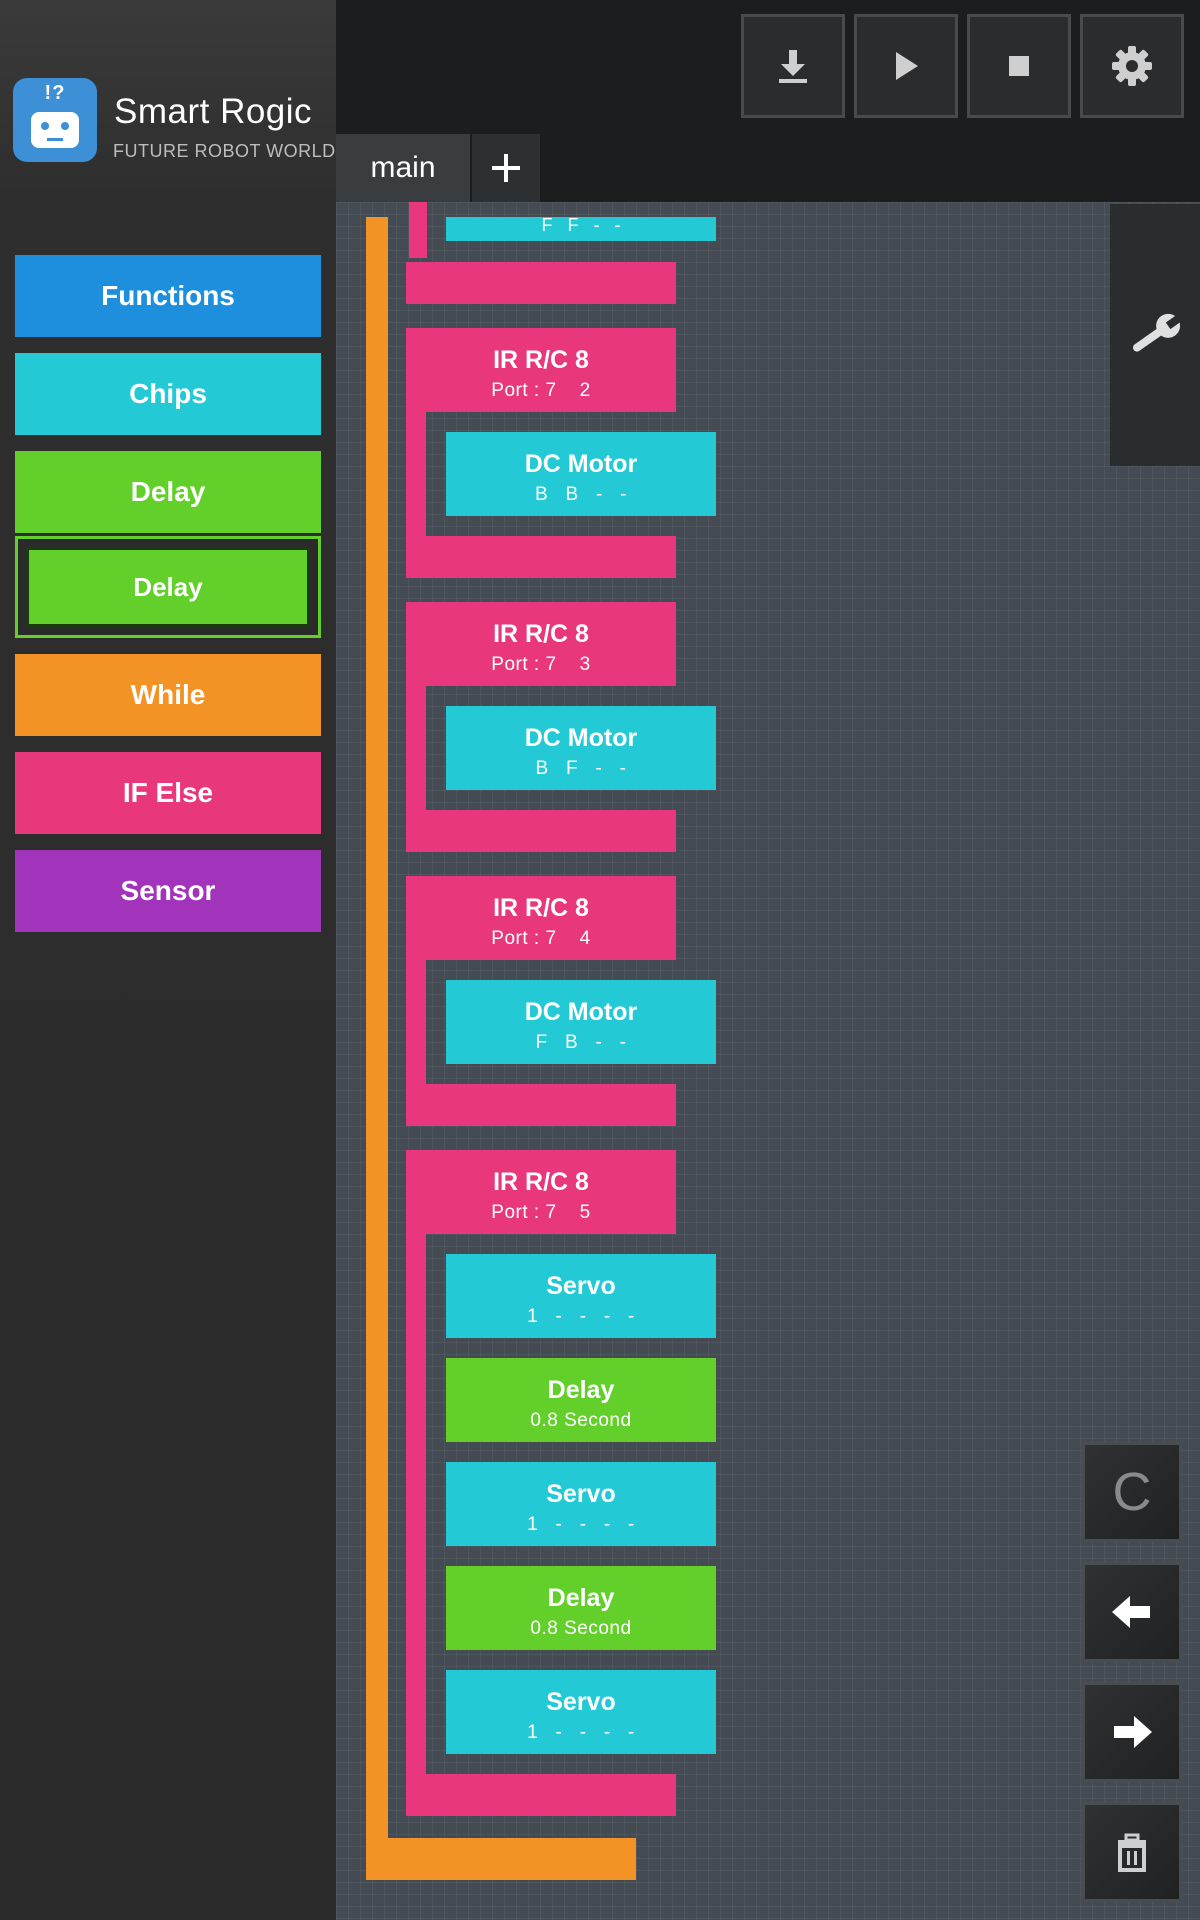  What do you see at coordinates (55, 93) in the screenshot?
I see `logo-marks: !?` at bounding box center [55, 93].